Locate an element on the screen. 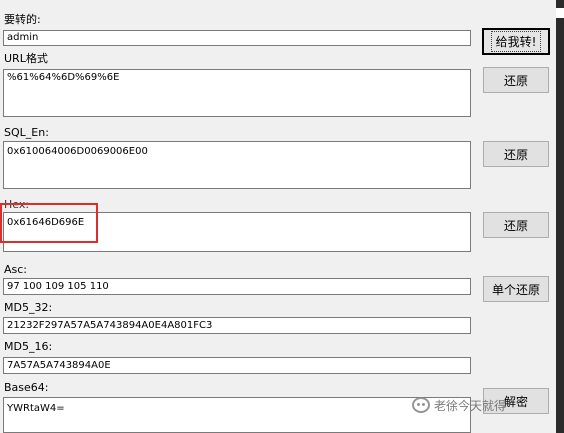 This screenshot has height=433, width=564. url-output-field: %61%64%6D%69%6E is located at coordinates (237, 93).